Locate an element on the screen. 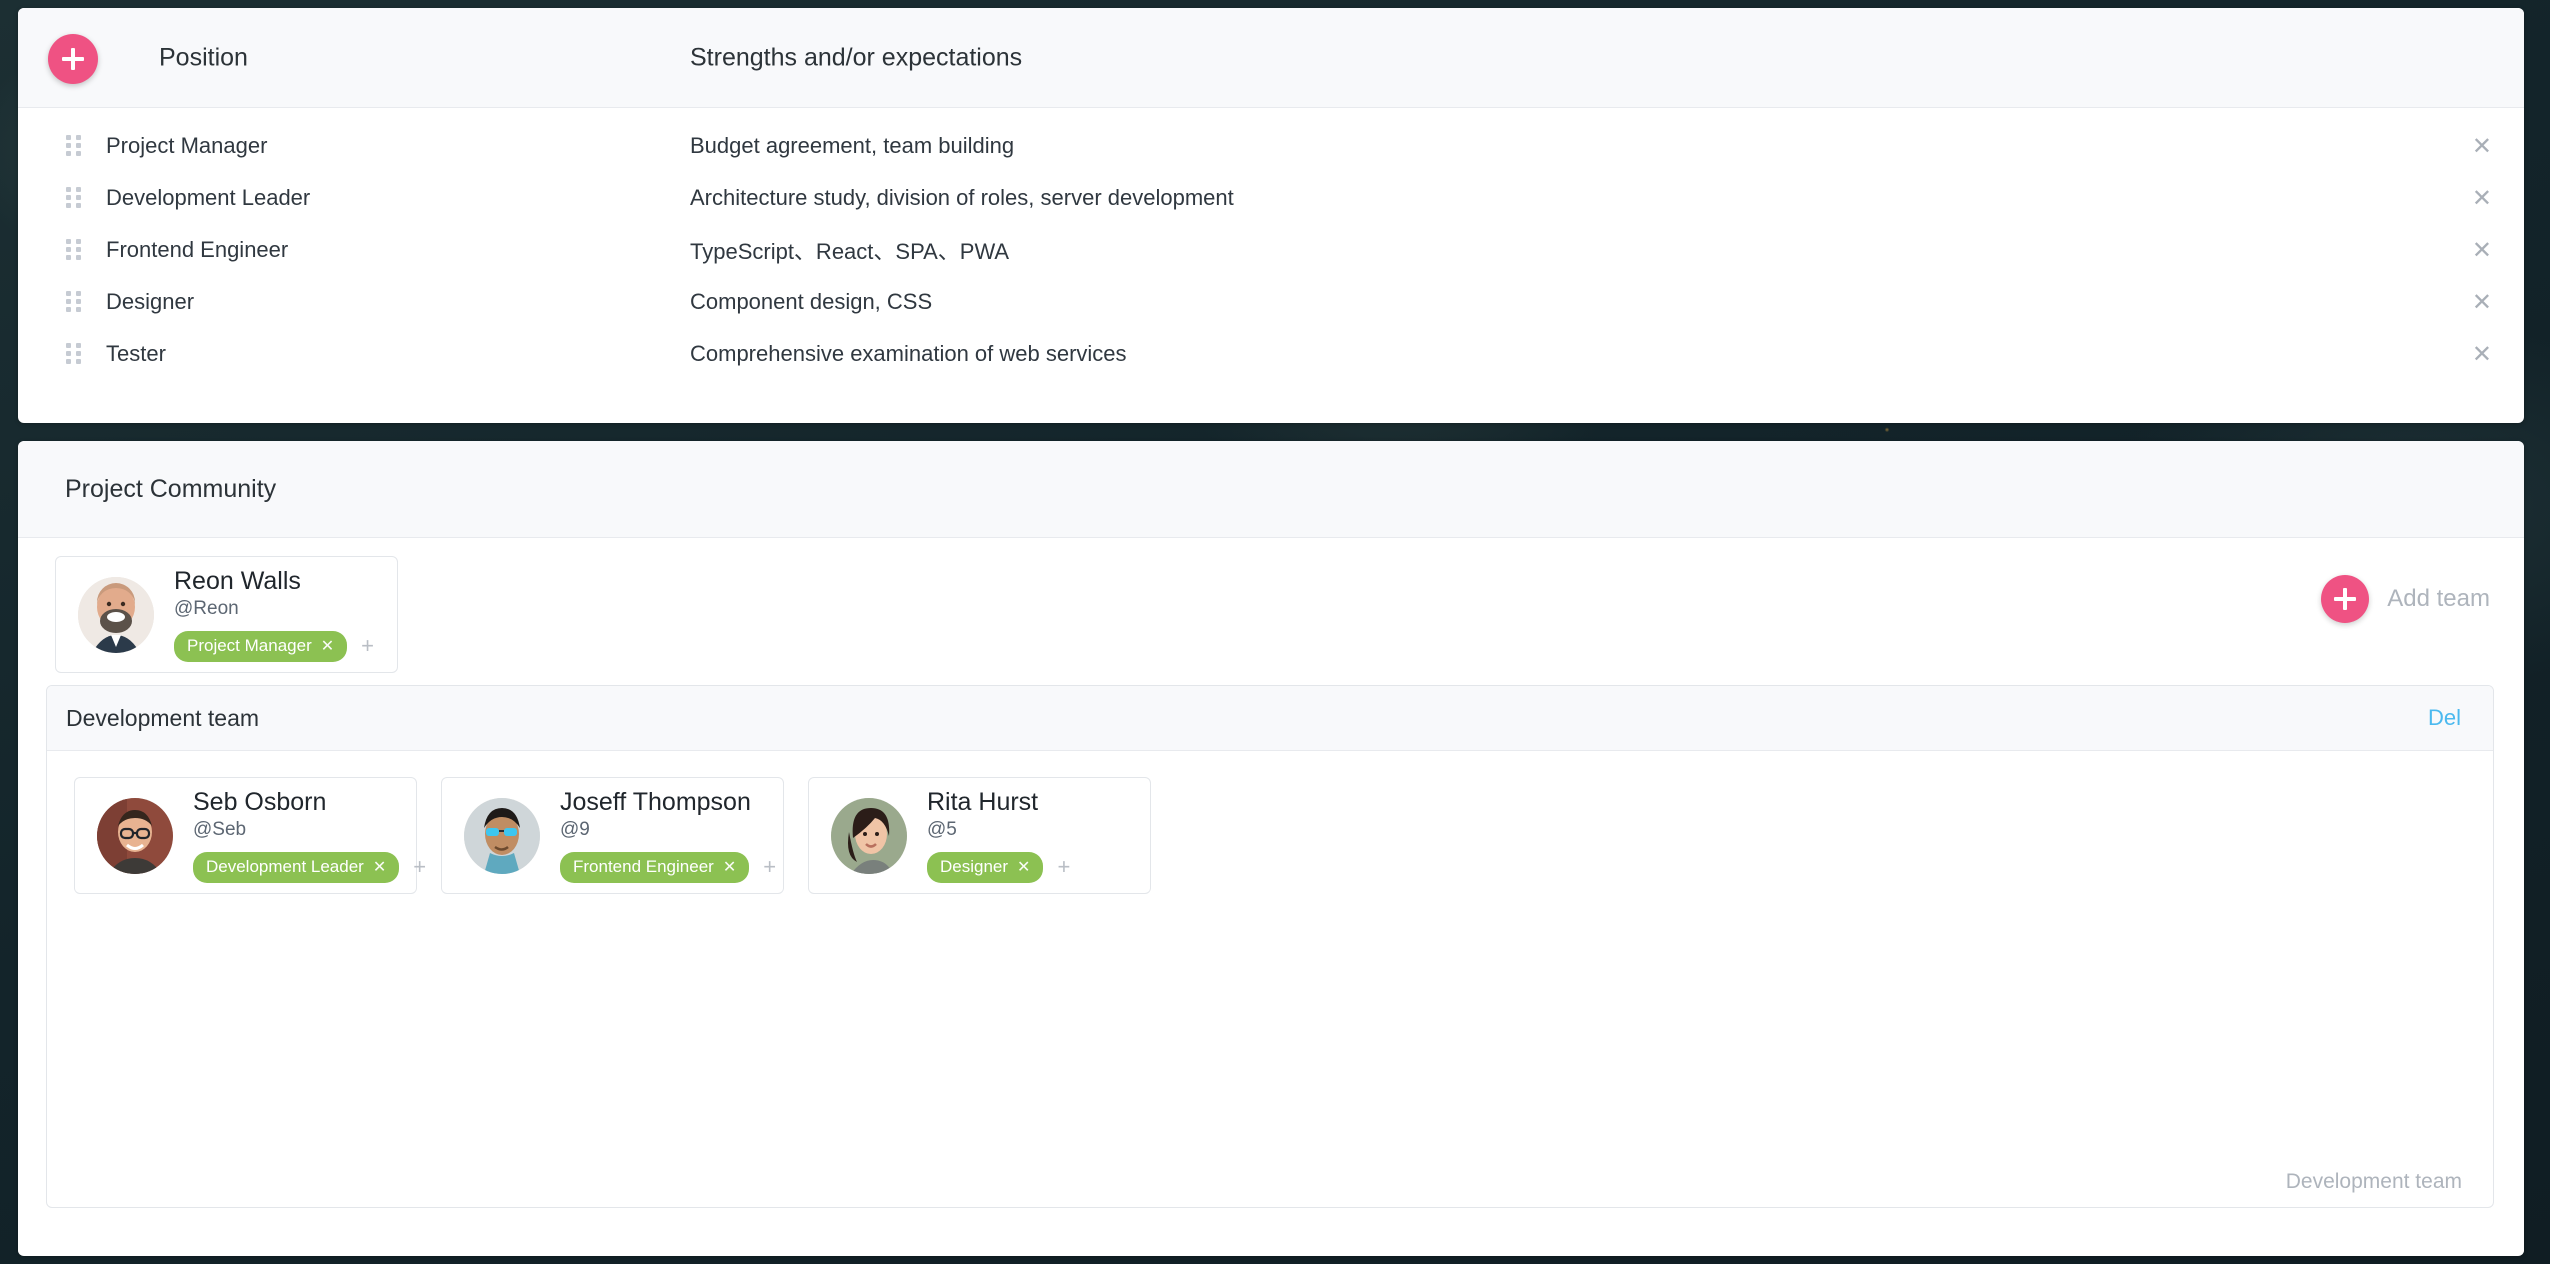  add-team-button: Add team is located at coordinates (2405, 599).